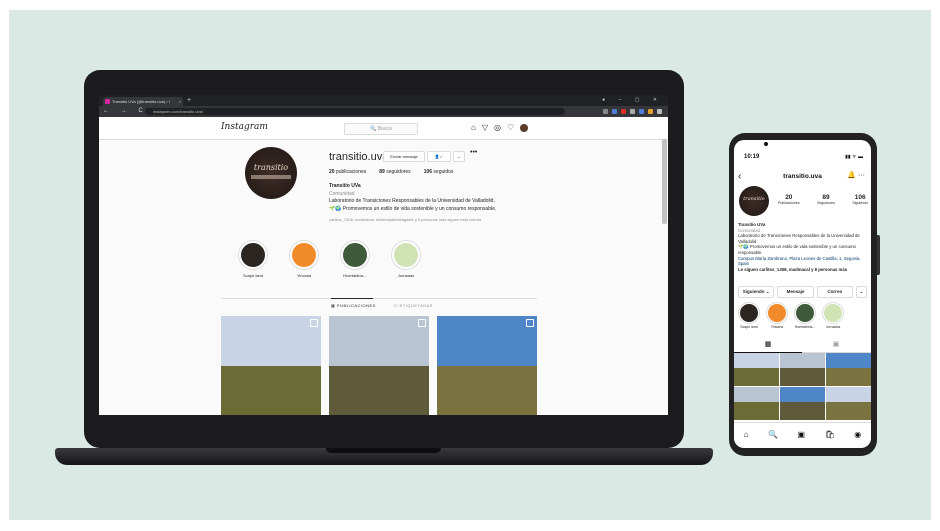  I want to click on suggestions-button: ⌄, so click(459, 156).